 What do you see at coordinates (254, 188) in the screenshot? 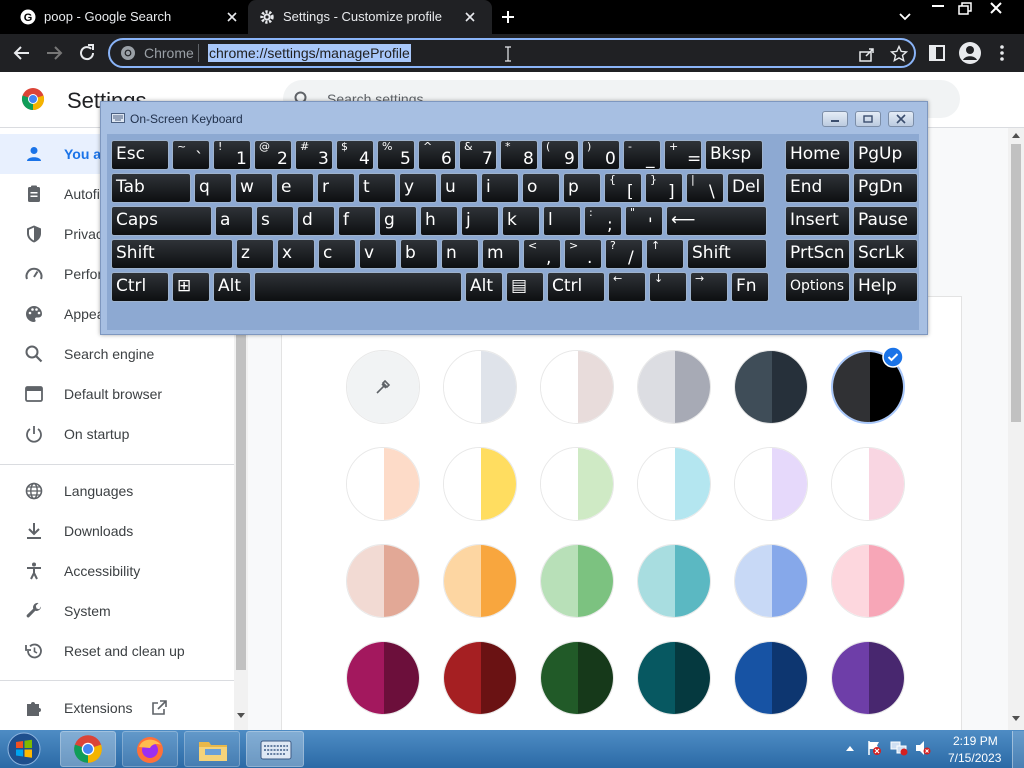
I see `key-w: w` at bounding box center [254, 188].